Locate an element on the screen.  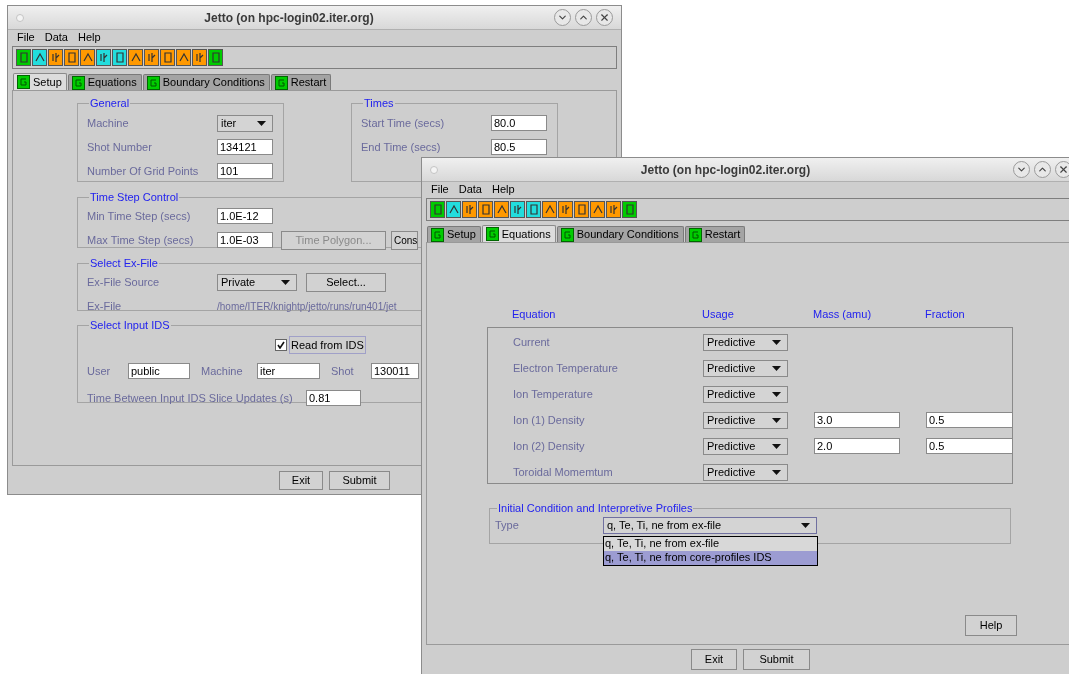
text-field: 3.0 is located at coordinates (857, 420).